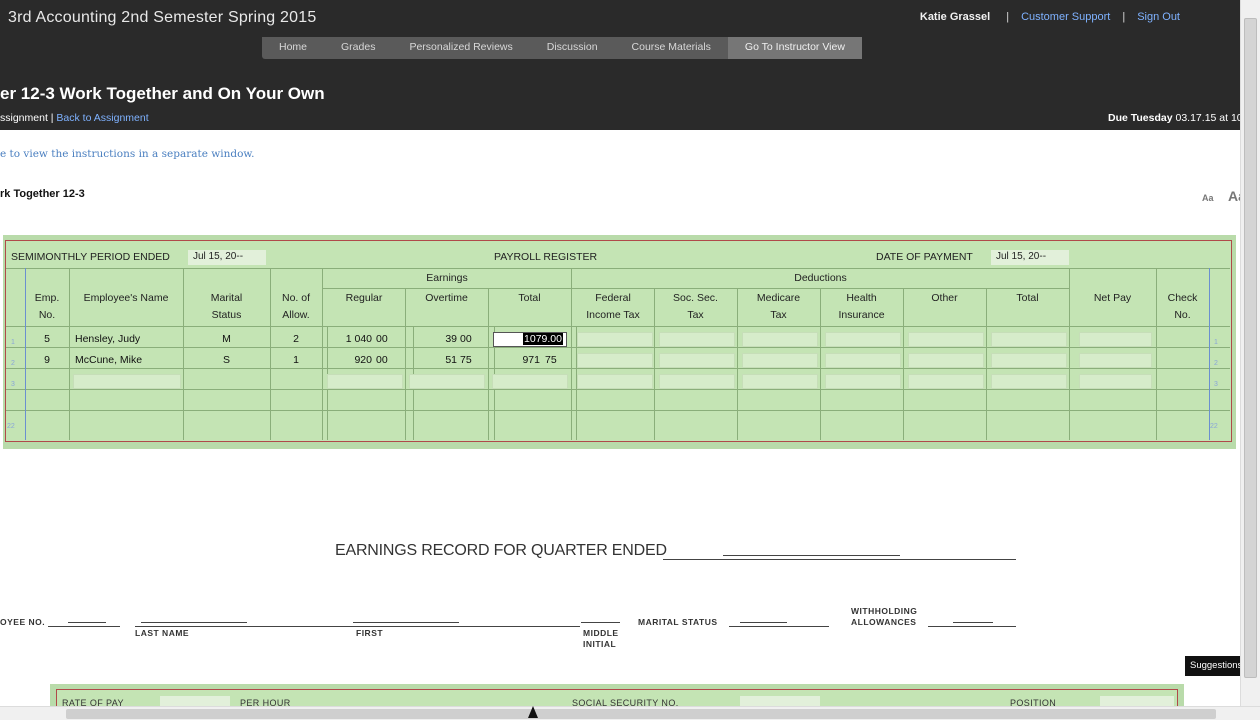 Image resolution: width=1260 pixels, height=720 pixels. Describe the element at coordinates (600, 622) in the screenshot. I see `middle-initial-field` at that location.